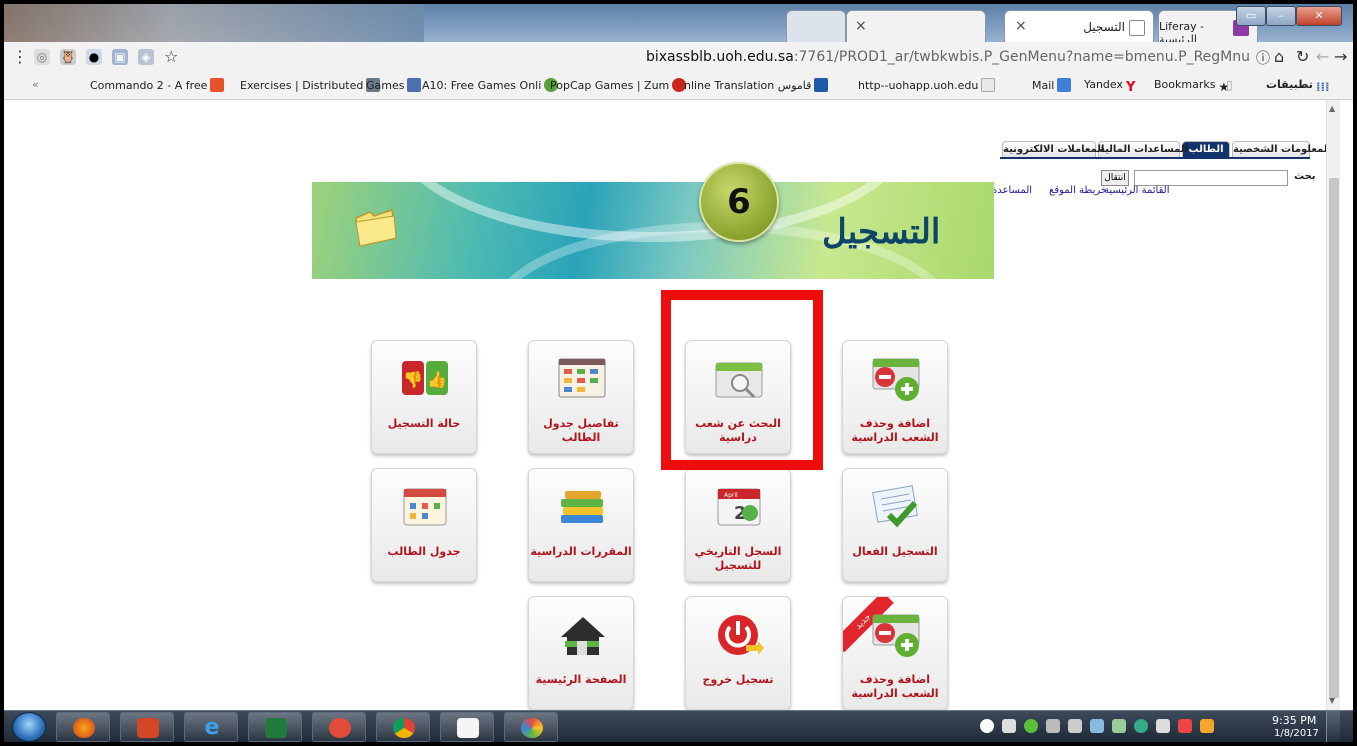 This screenshot has width=1357, height=746. What do you see at coordinates (1296, 733) in the screenshot?
I see `clock-date: 1/8/2017` at bounding box center [1296, 733].